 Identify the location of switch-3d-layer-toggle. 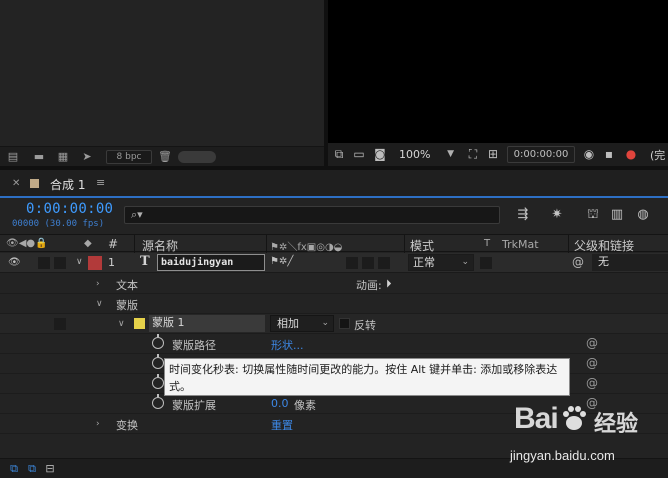
(384, 263).